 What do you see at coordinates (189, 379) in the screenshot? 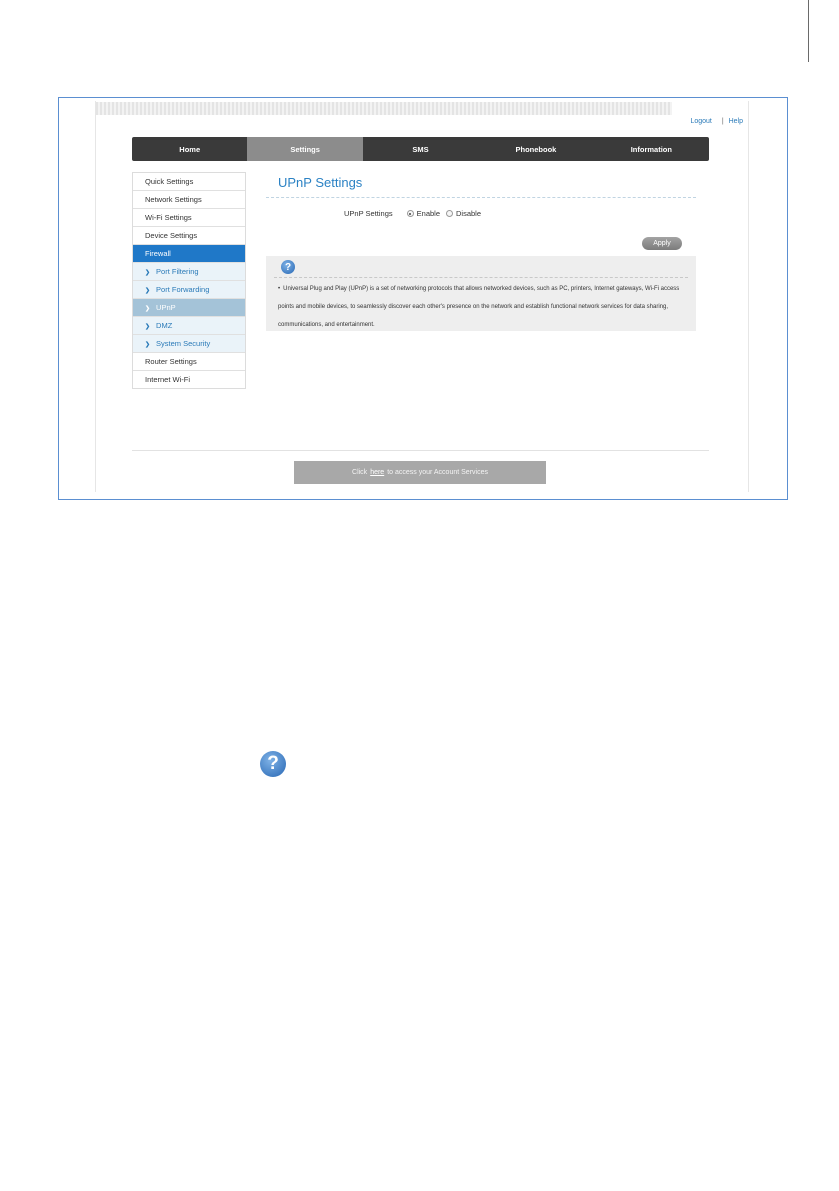
I see `sidebar-item-internet-wifi: Internet Wi-Fi` at bounding box center [189, 379].